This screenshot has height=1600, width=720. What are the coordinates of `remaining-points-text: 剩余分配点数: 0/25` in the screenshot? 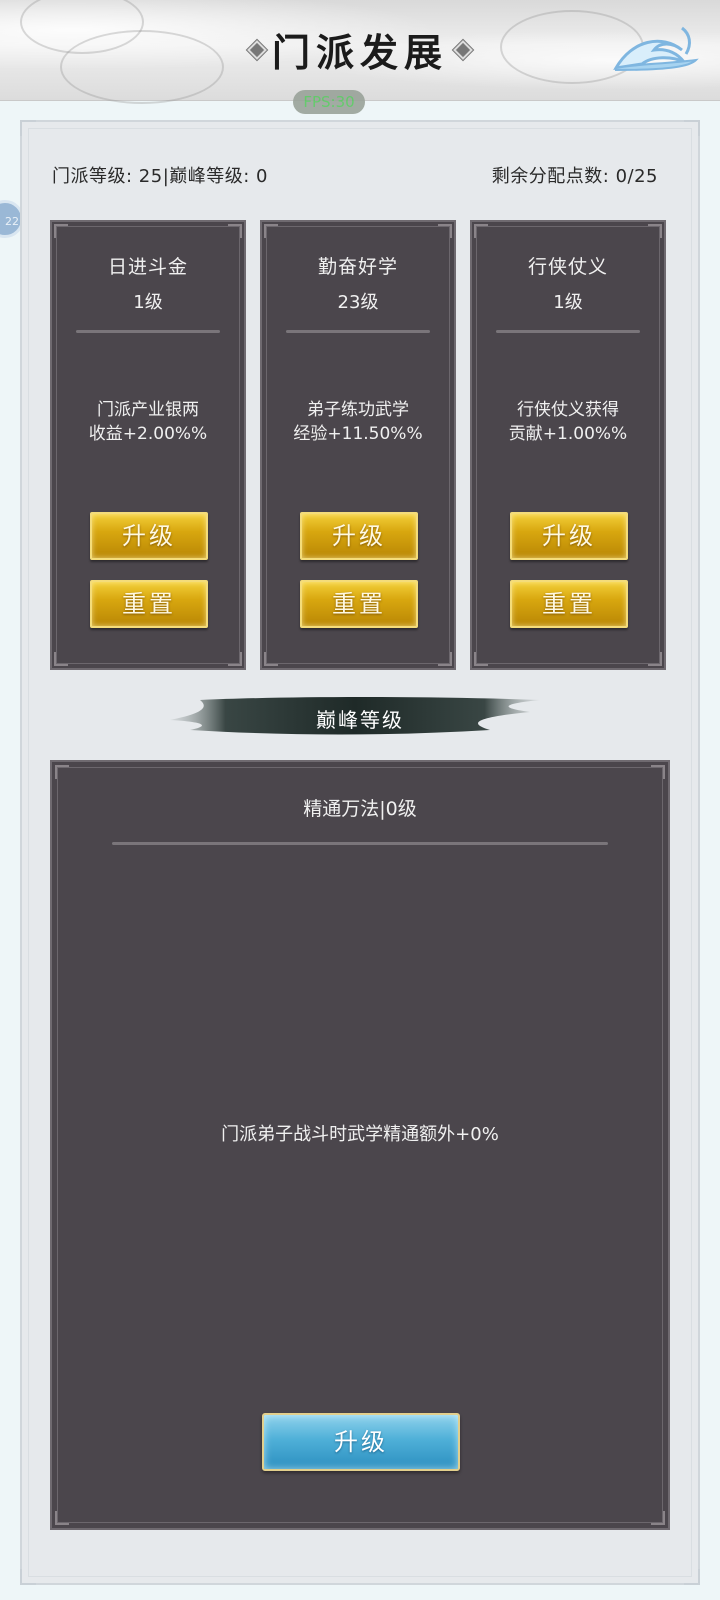 It's located at (574, 176).